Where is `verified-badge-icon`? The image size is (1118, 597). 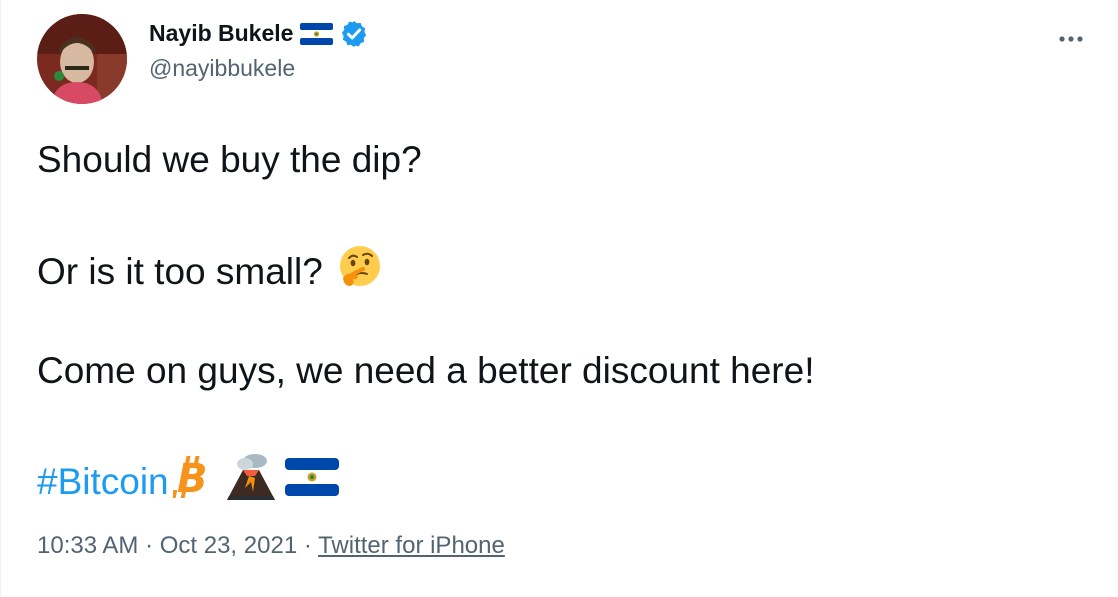
verified-badge-icon is located at coordinates (354, 34).